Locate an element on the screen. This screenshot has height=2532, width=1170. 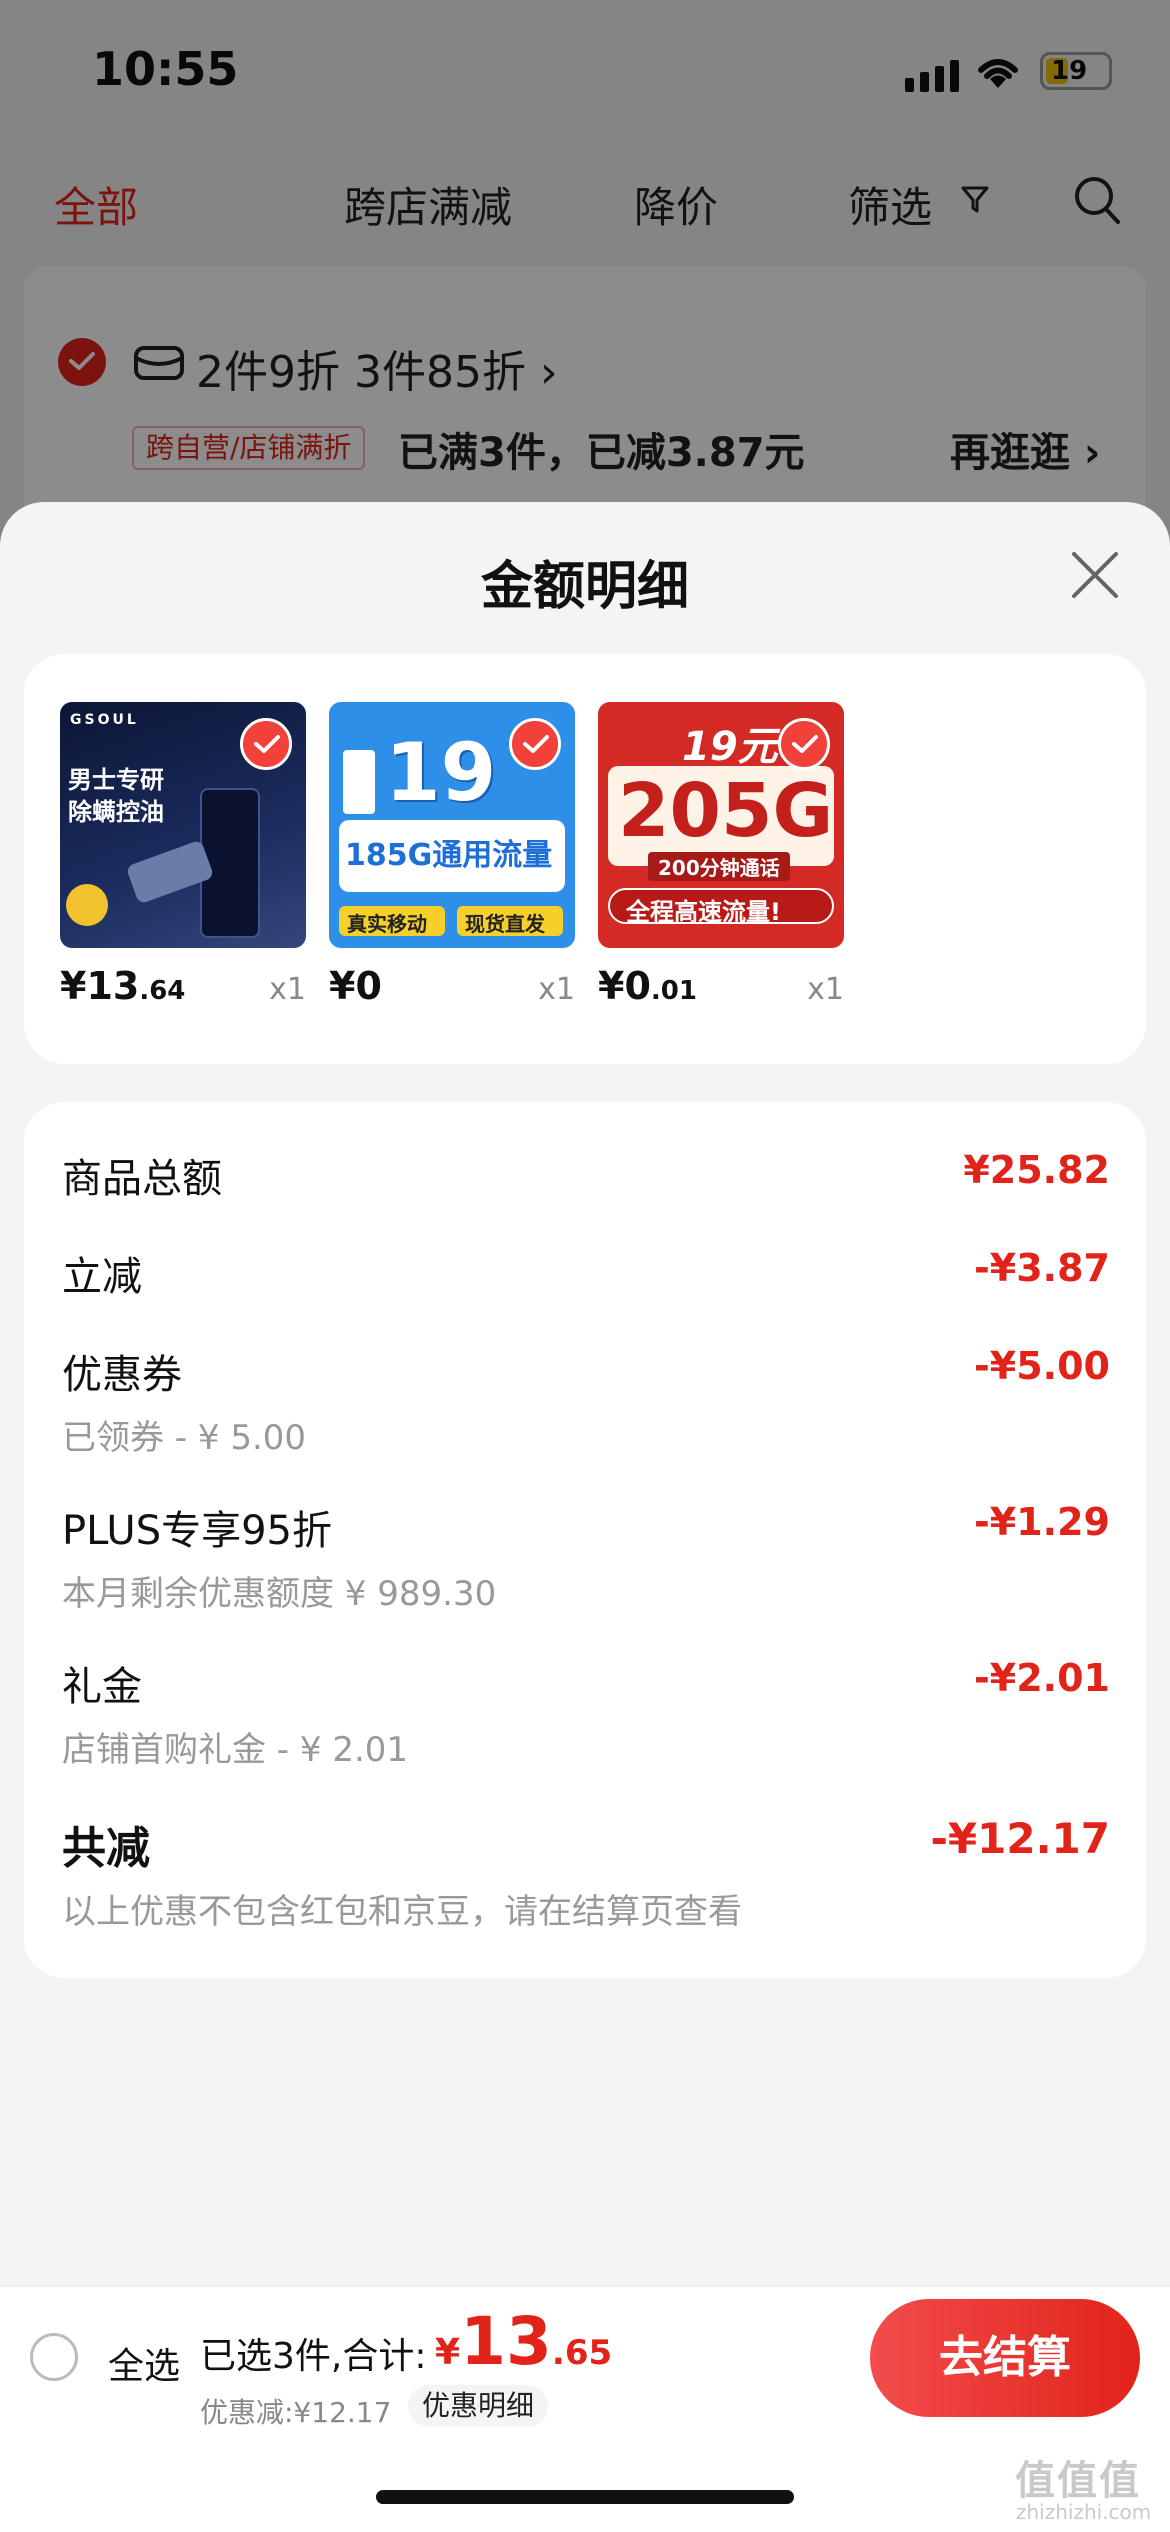
product-price: ¥0 is located at coordinates (355, 986).